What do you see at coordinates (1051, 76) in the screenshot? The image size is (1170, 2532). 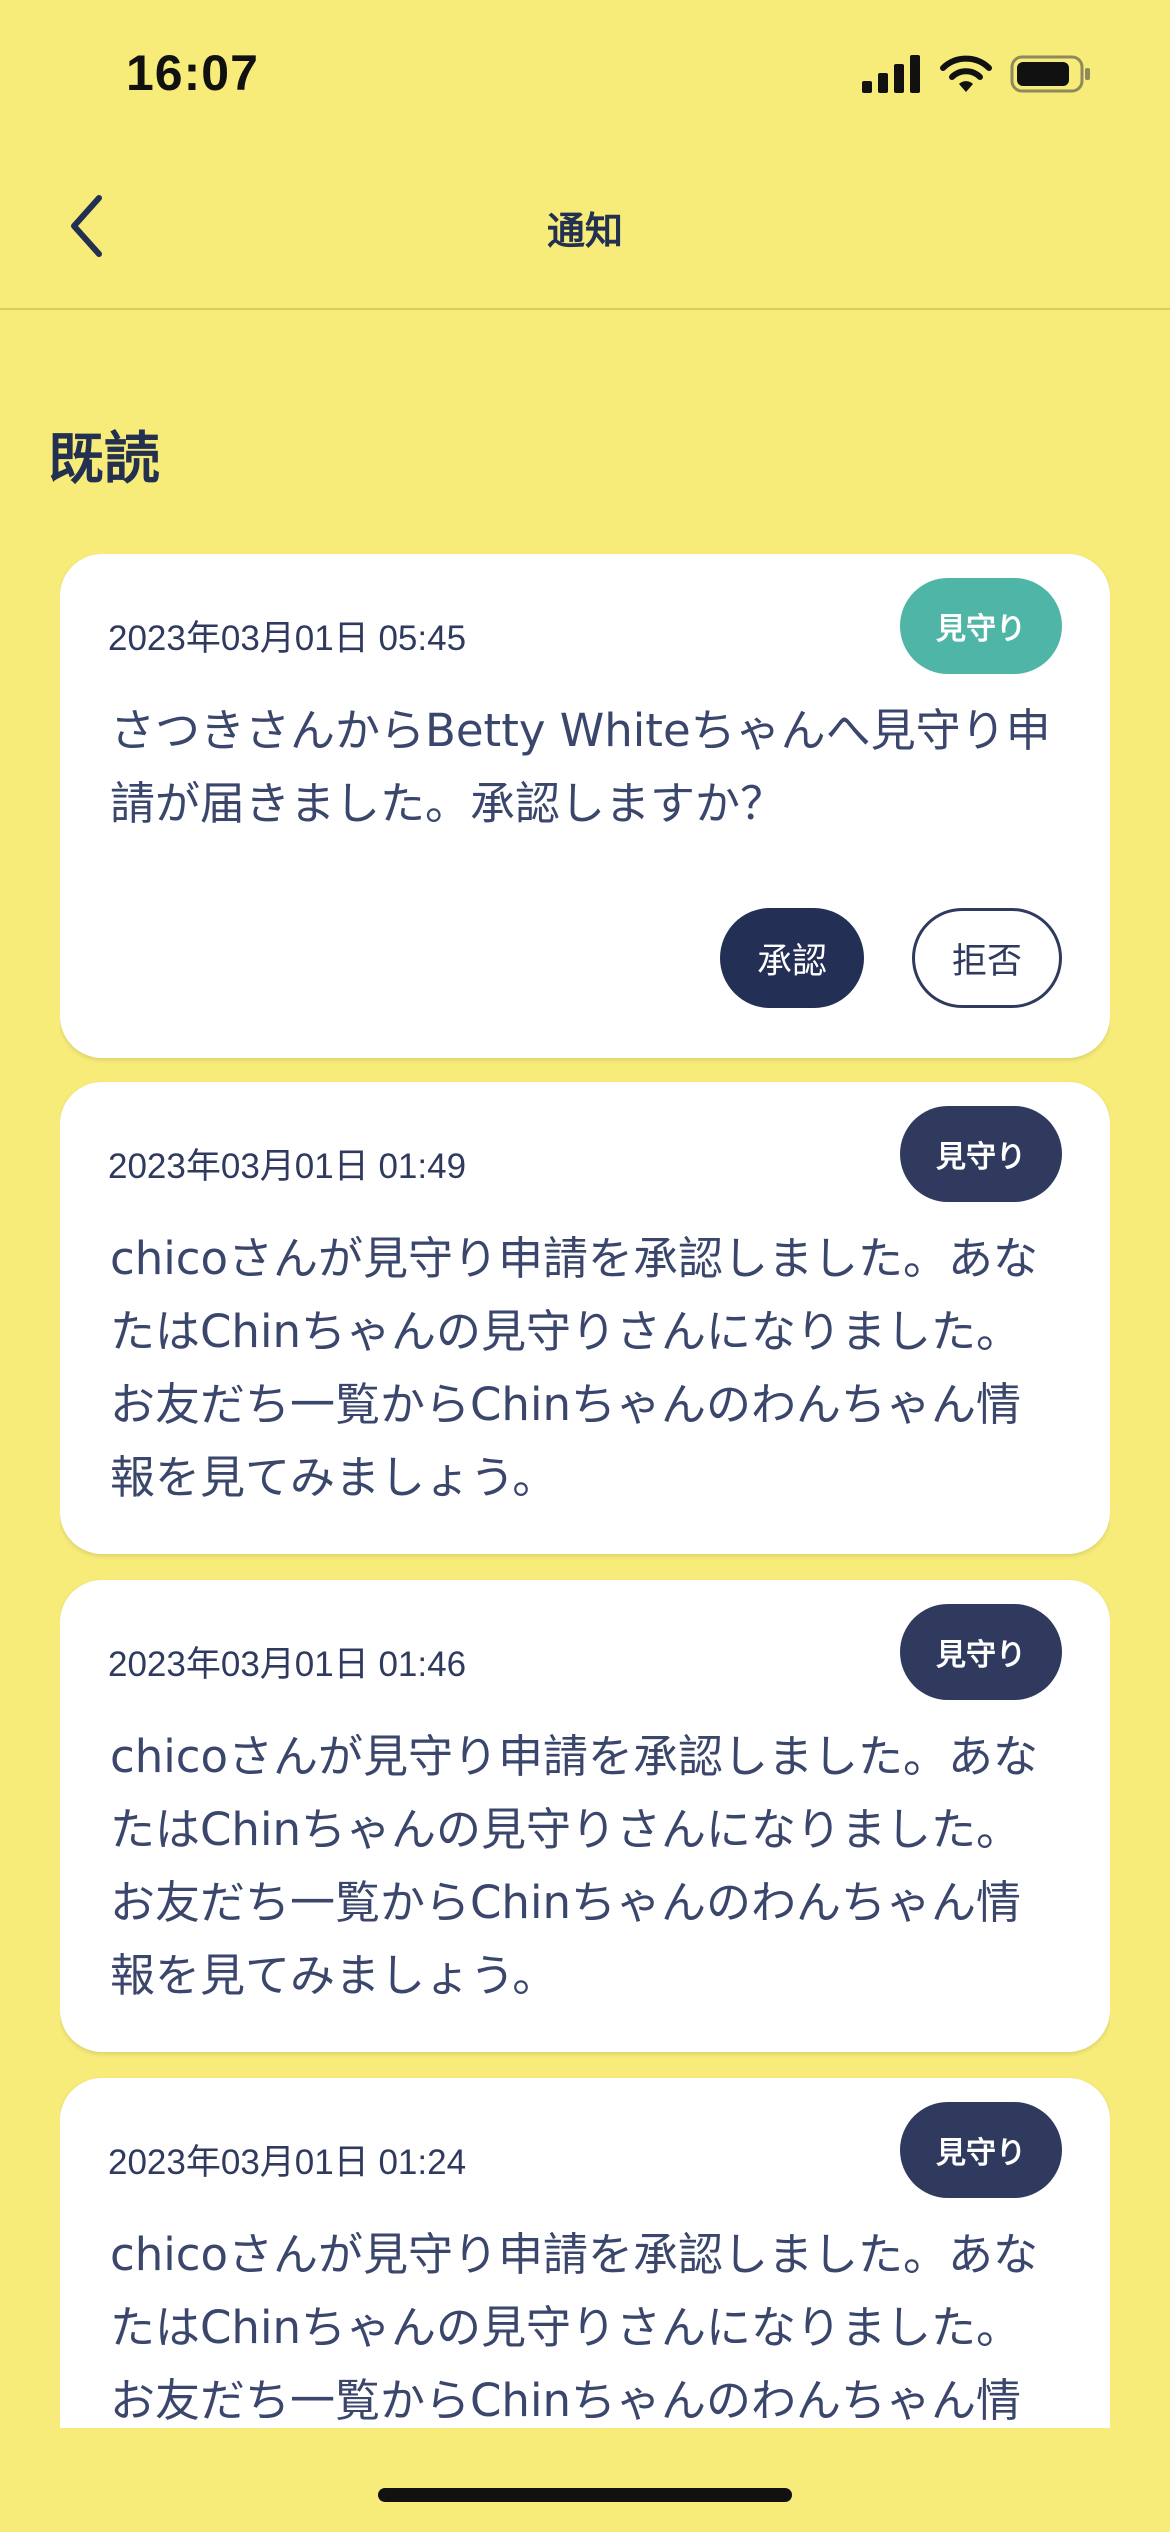 I see `battery-icon` at bounding box center [1051, 76].